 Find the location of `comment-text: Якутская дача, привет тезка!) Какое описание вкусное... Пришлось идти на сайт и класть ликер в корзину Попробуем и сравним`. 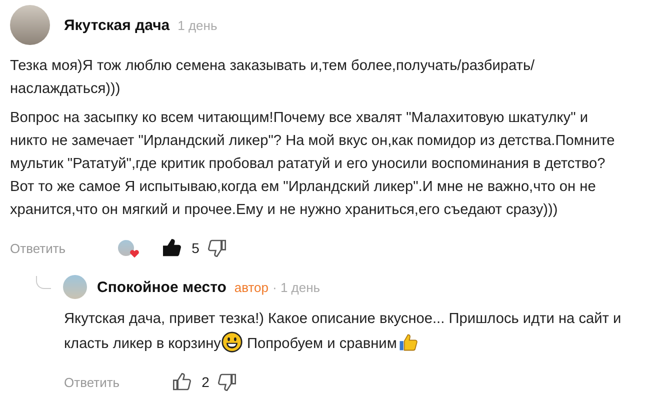

comment-text: Якутская дача, привет тезка!) Какое описание вкусное... Пришлось идти на сайт и класть ликер в корзину Попробуем и сравним is located at coordinates (343, 332).